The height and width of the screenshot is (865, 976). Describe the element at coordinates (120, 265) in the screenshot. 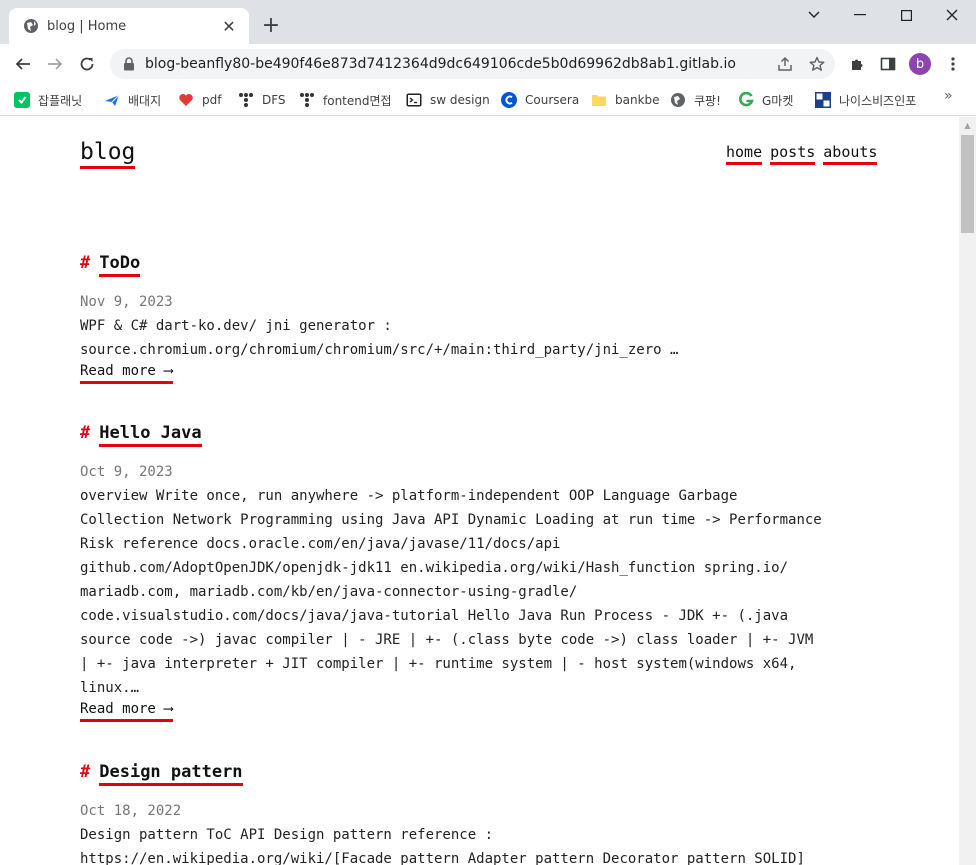

I see `post-title-link: ToDo` at that location.